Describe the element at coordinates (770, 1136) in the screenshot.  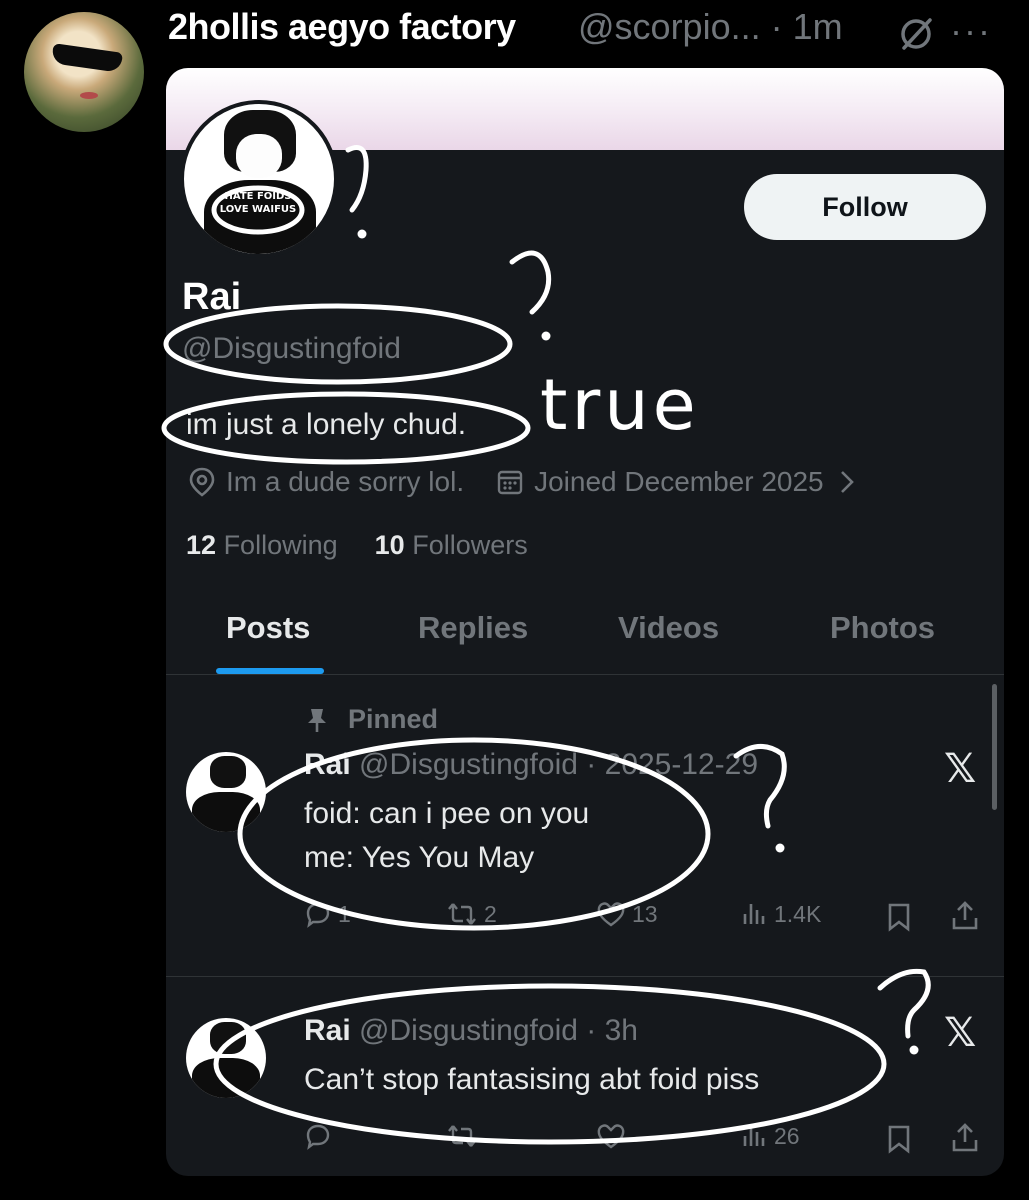
I see `views-button: 26` at that location.